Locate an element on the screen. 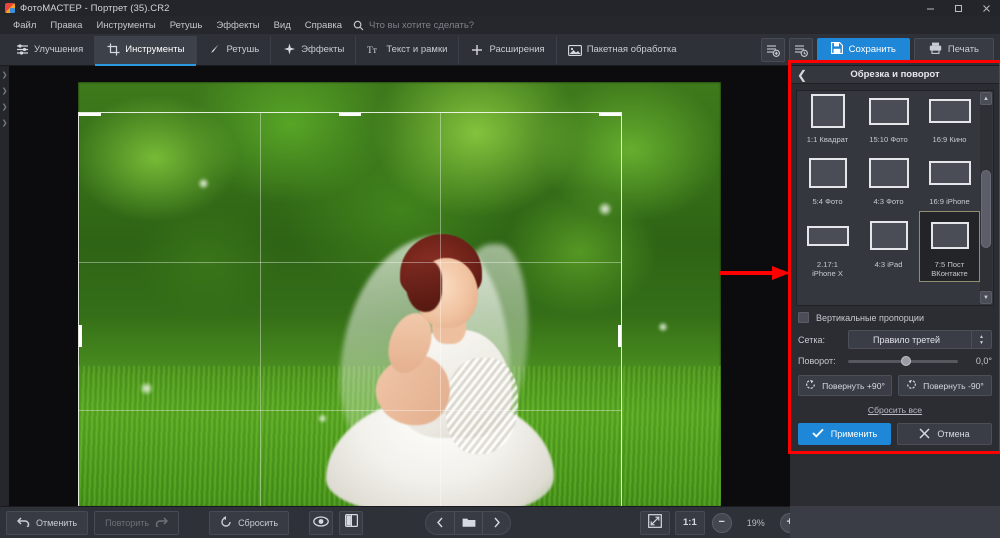  tab-batch-processing: Пакетная обработка is located at coordinates (621, 49).